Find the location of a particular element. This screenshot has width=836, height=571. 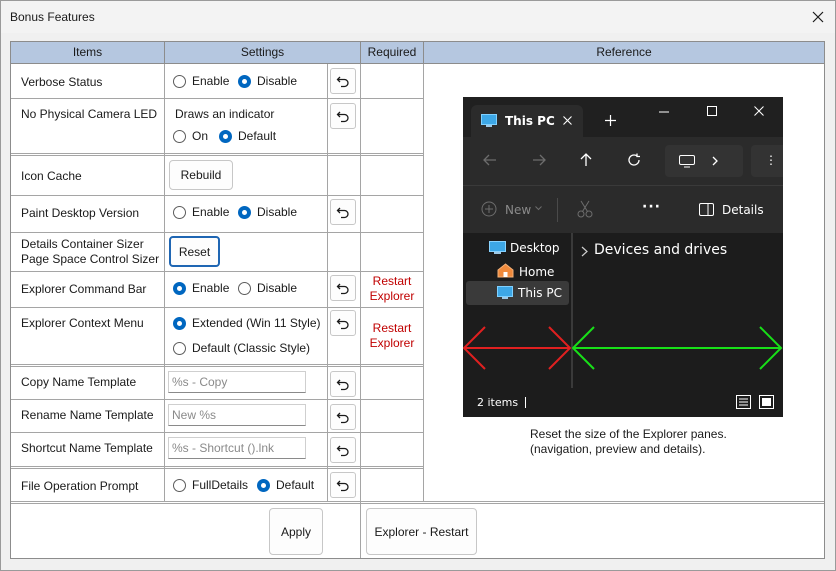

forward-icon is located at coordinates (539, 160).